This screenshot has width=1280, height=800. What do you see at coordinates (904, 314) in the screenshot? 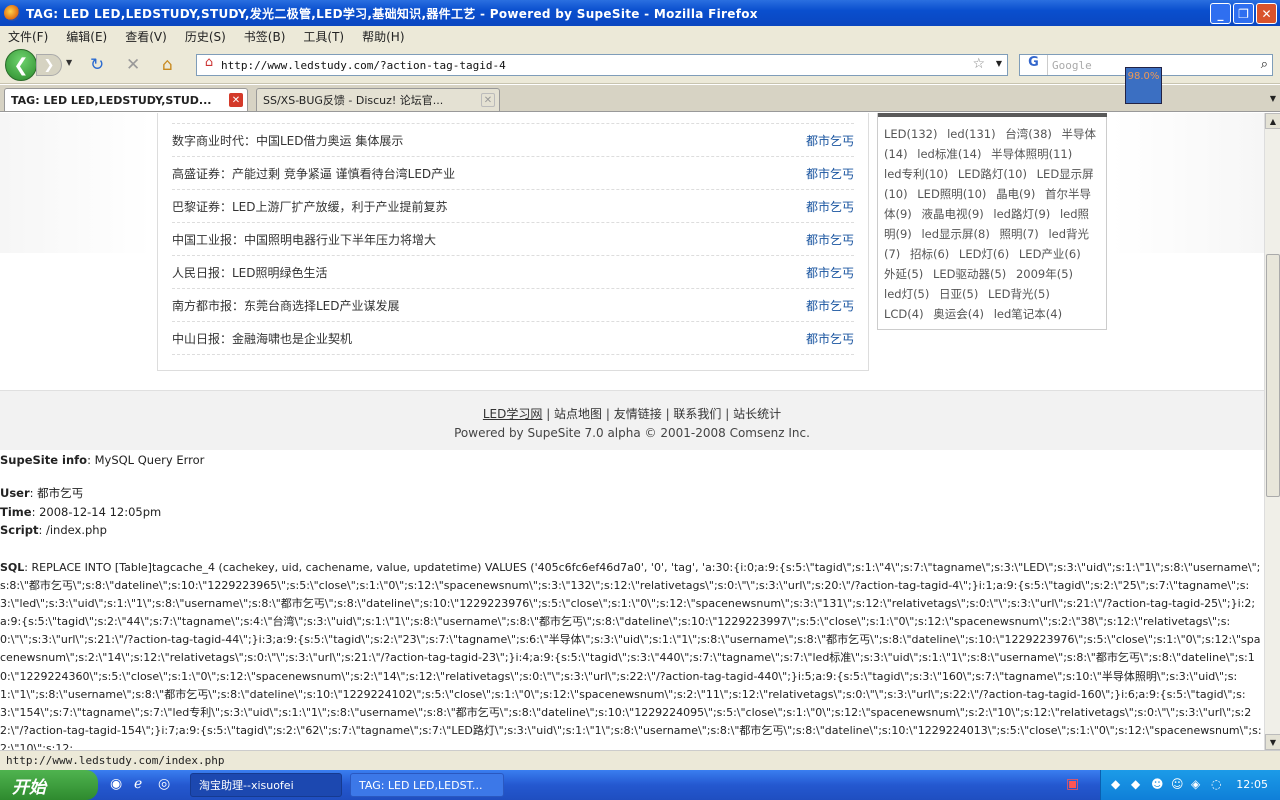
I see `tag-link: LCD(4)` at bounding box center [904, 314].